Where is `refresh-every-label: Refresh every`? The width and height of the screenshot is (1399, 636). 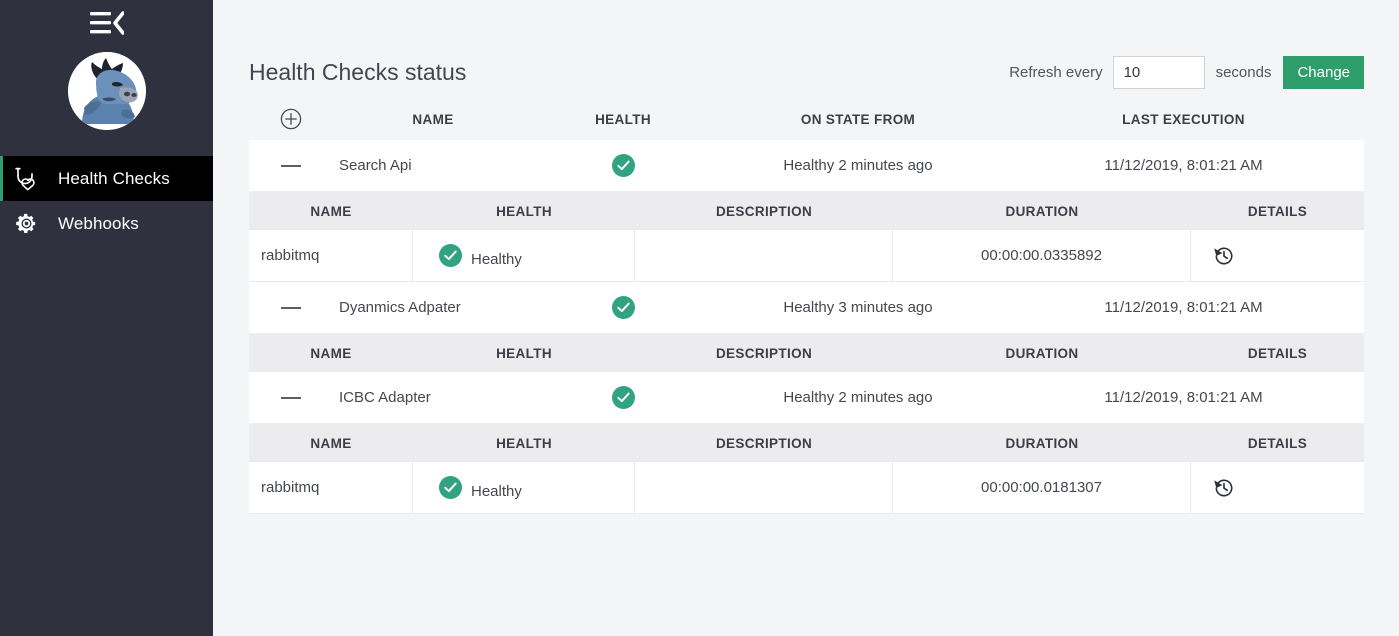 refresh-every-label: Refresh every is located at coordinates (1056, 72).